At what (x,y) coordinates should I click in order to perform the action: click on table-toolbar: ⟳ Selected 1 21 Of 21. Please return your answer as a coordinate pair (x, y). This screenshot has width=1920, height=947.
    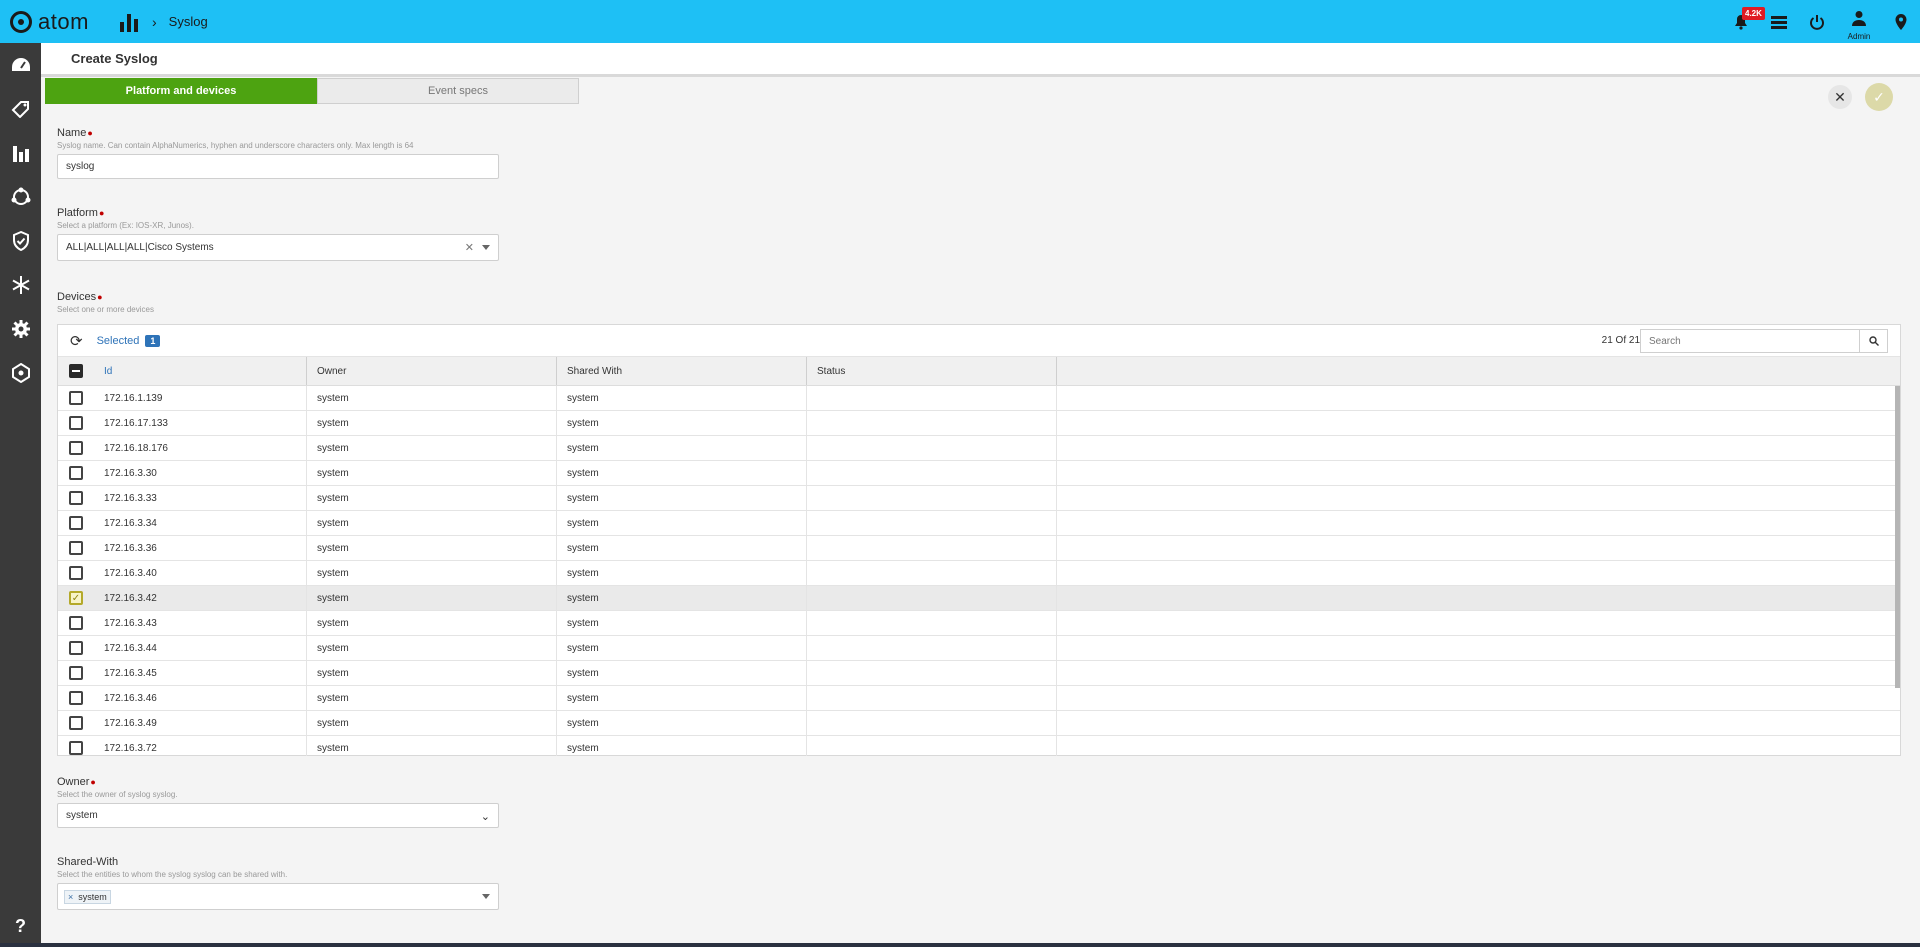
    Looking at the image, I should click on (979, 341).